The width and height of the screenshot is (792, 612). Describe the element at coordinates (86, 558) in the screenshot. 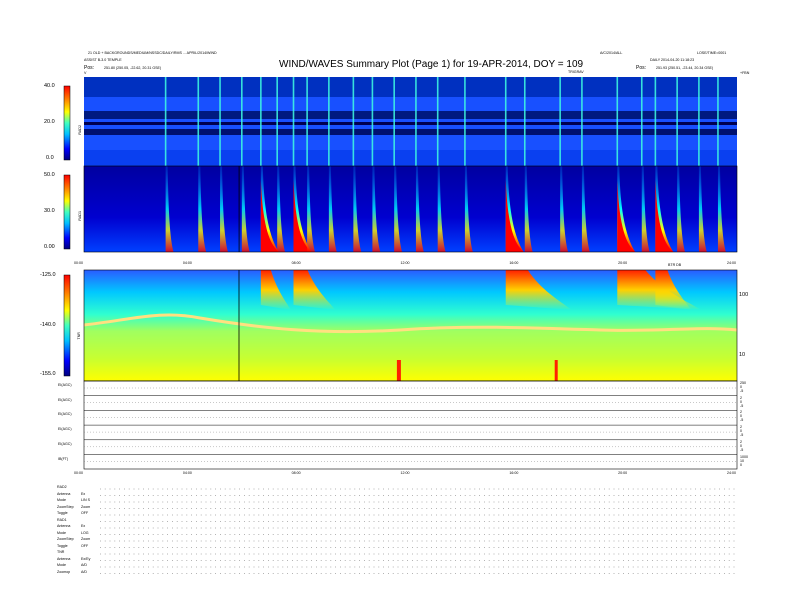

I see `group3-row-val-0: Ex/Ey` at that location.